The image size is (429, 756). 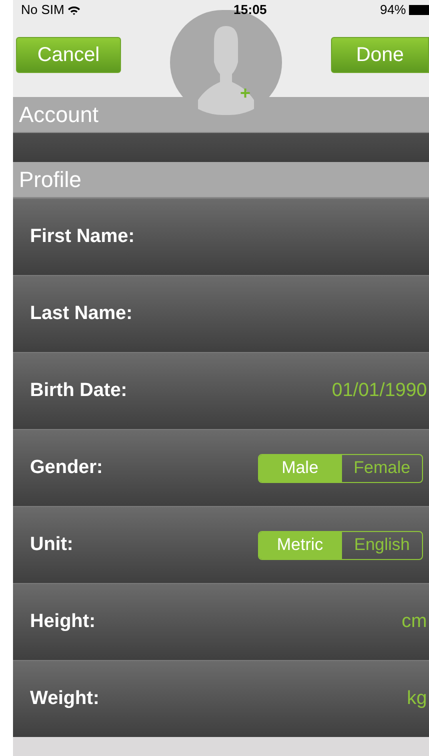 I want to click on segment-option: Metric, so click(x=300, y=545).